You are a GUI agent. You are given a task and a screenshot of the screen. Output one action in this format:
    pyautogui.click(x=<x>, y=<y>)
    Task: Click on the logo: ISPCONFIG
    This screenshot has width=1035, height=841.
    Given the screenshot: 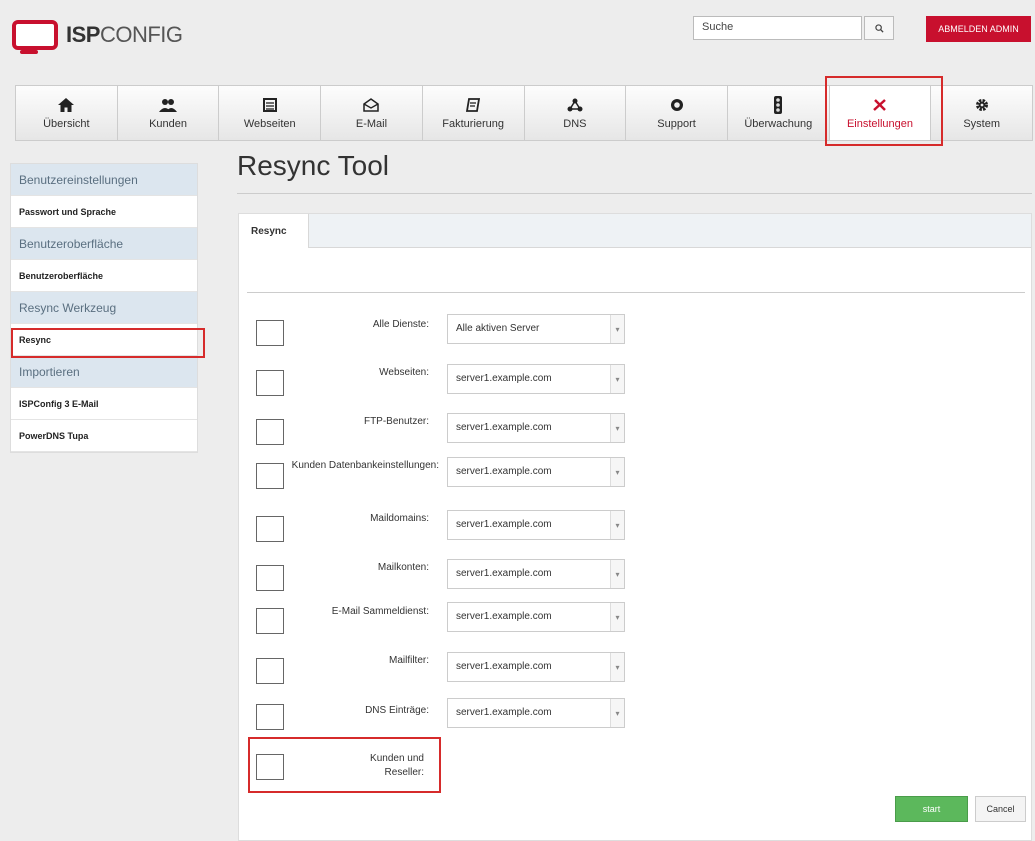 What is the action you would take?
    pyautogui.click(x=97, y=37)
    